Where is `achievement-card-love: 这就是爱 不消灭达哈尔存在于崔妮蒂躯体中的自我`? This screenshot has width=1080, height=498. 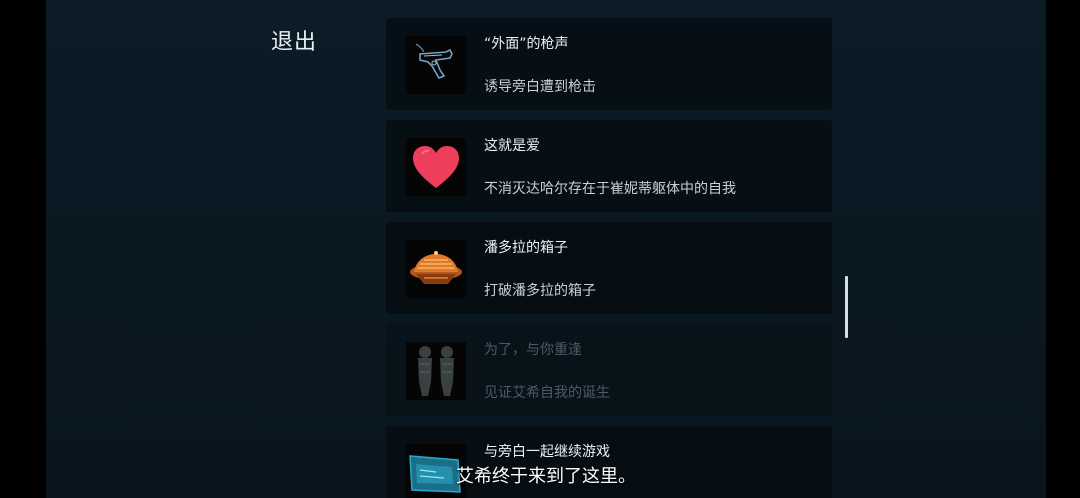 achievement-card-love: 这就是爱 不消灭达哈尔存在于崔妮蒂躯体中的自我 is located at coordinates (609, 166).